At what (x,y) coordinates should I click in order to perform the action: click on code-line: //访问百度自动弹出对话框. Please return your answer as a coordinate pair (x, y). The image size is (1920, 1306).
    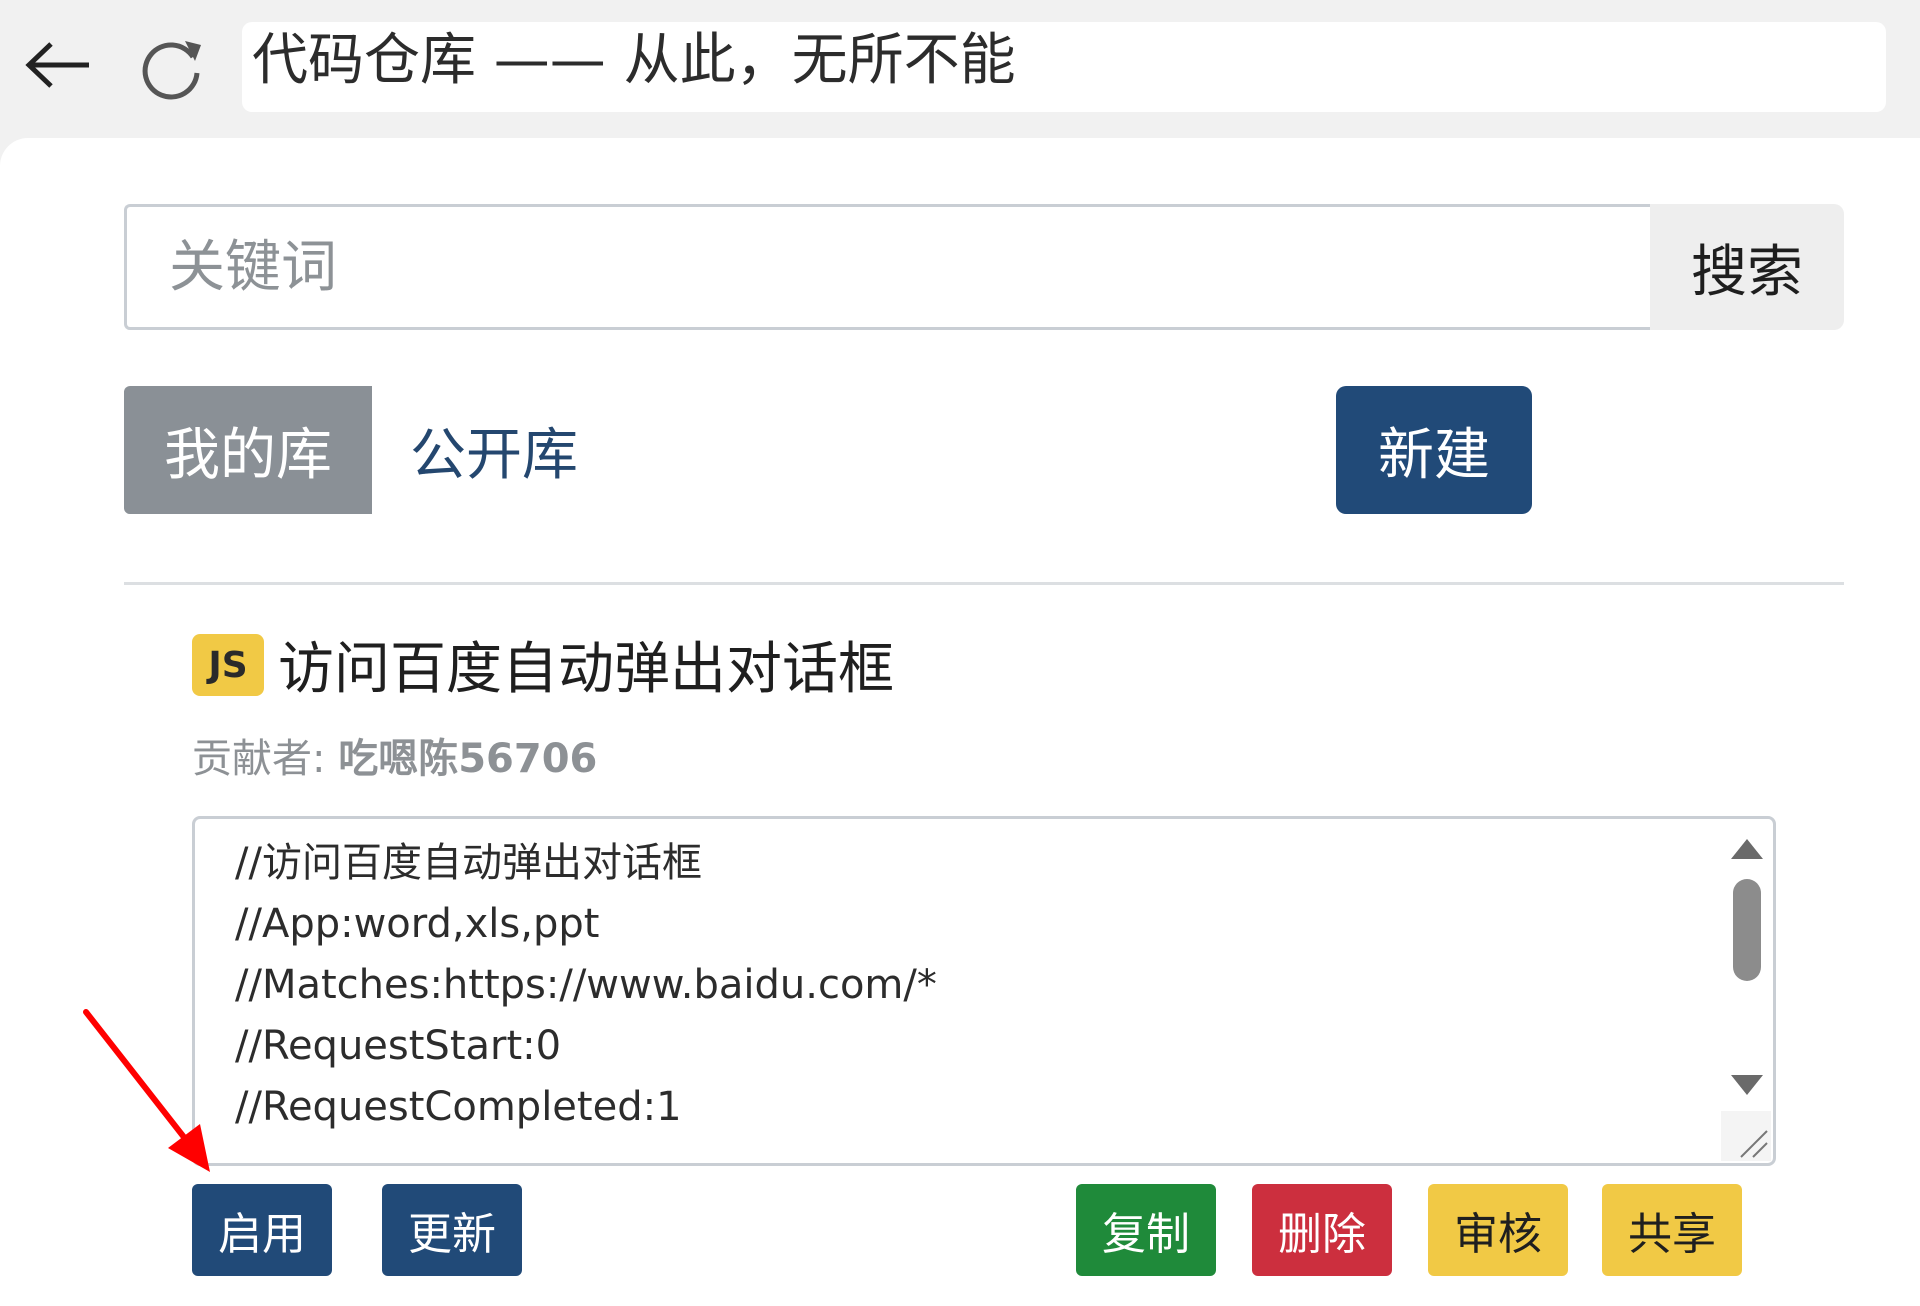
    Looking at the image, I should click on (468, 863).